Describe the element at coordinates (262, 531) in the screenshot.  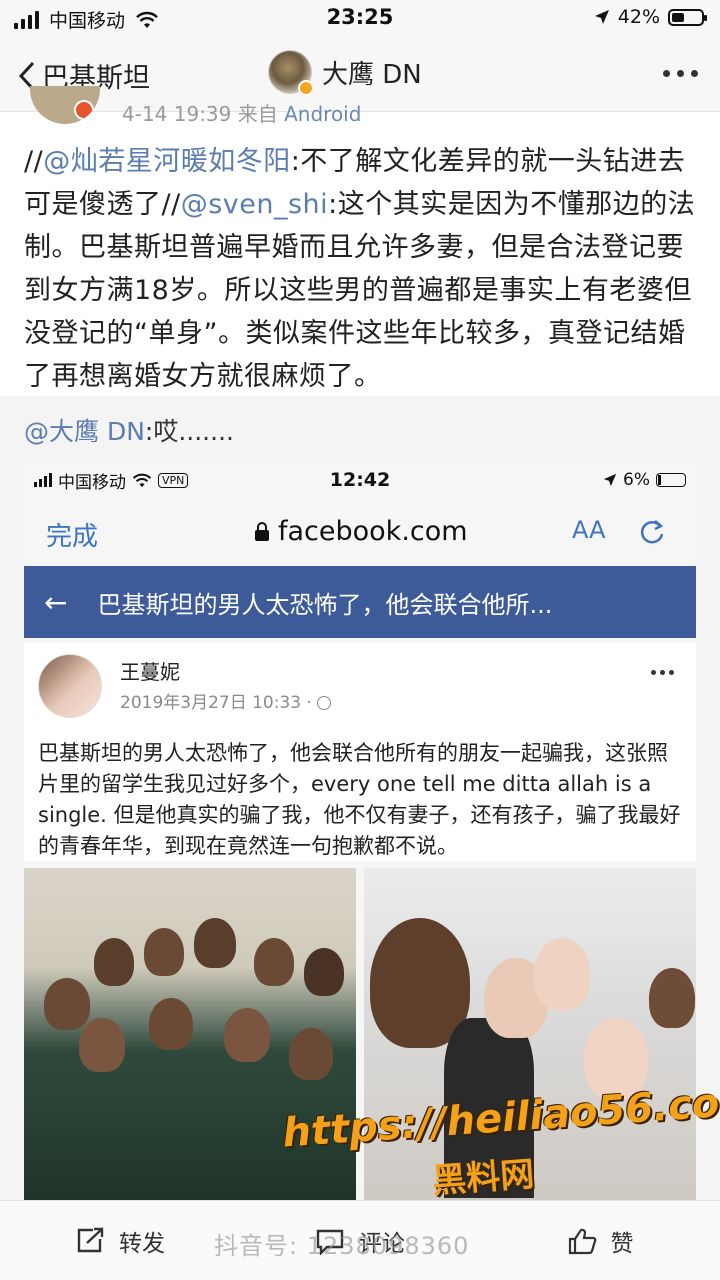
I see `lock-icon` at that location.